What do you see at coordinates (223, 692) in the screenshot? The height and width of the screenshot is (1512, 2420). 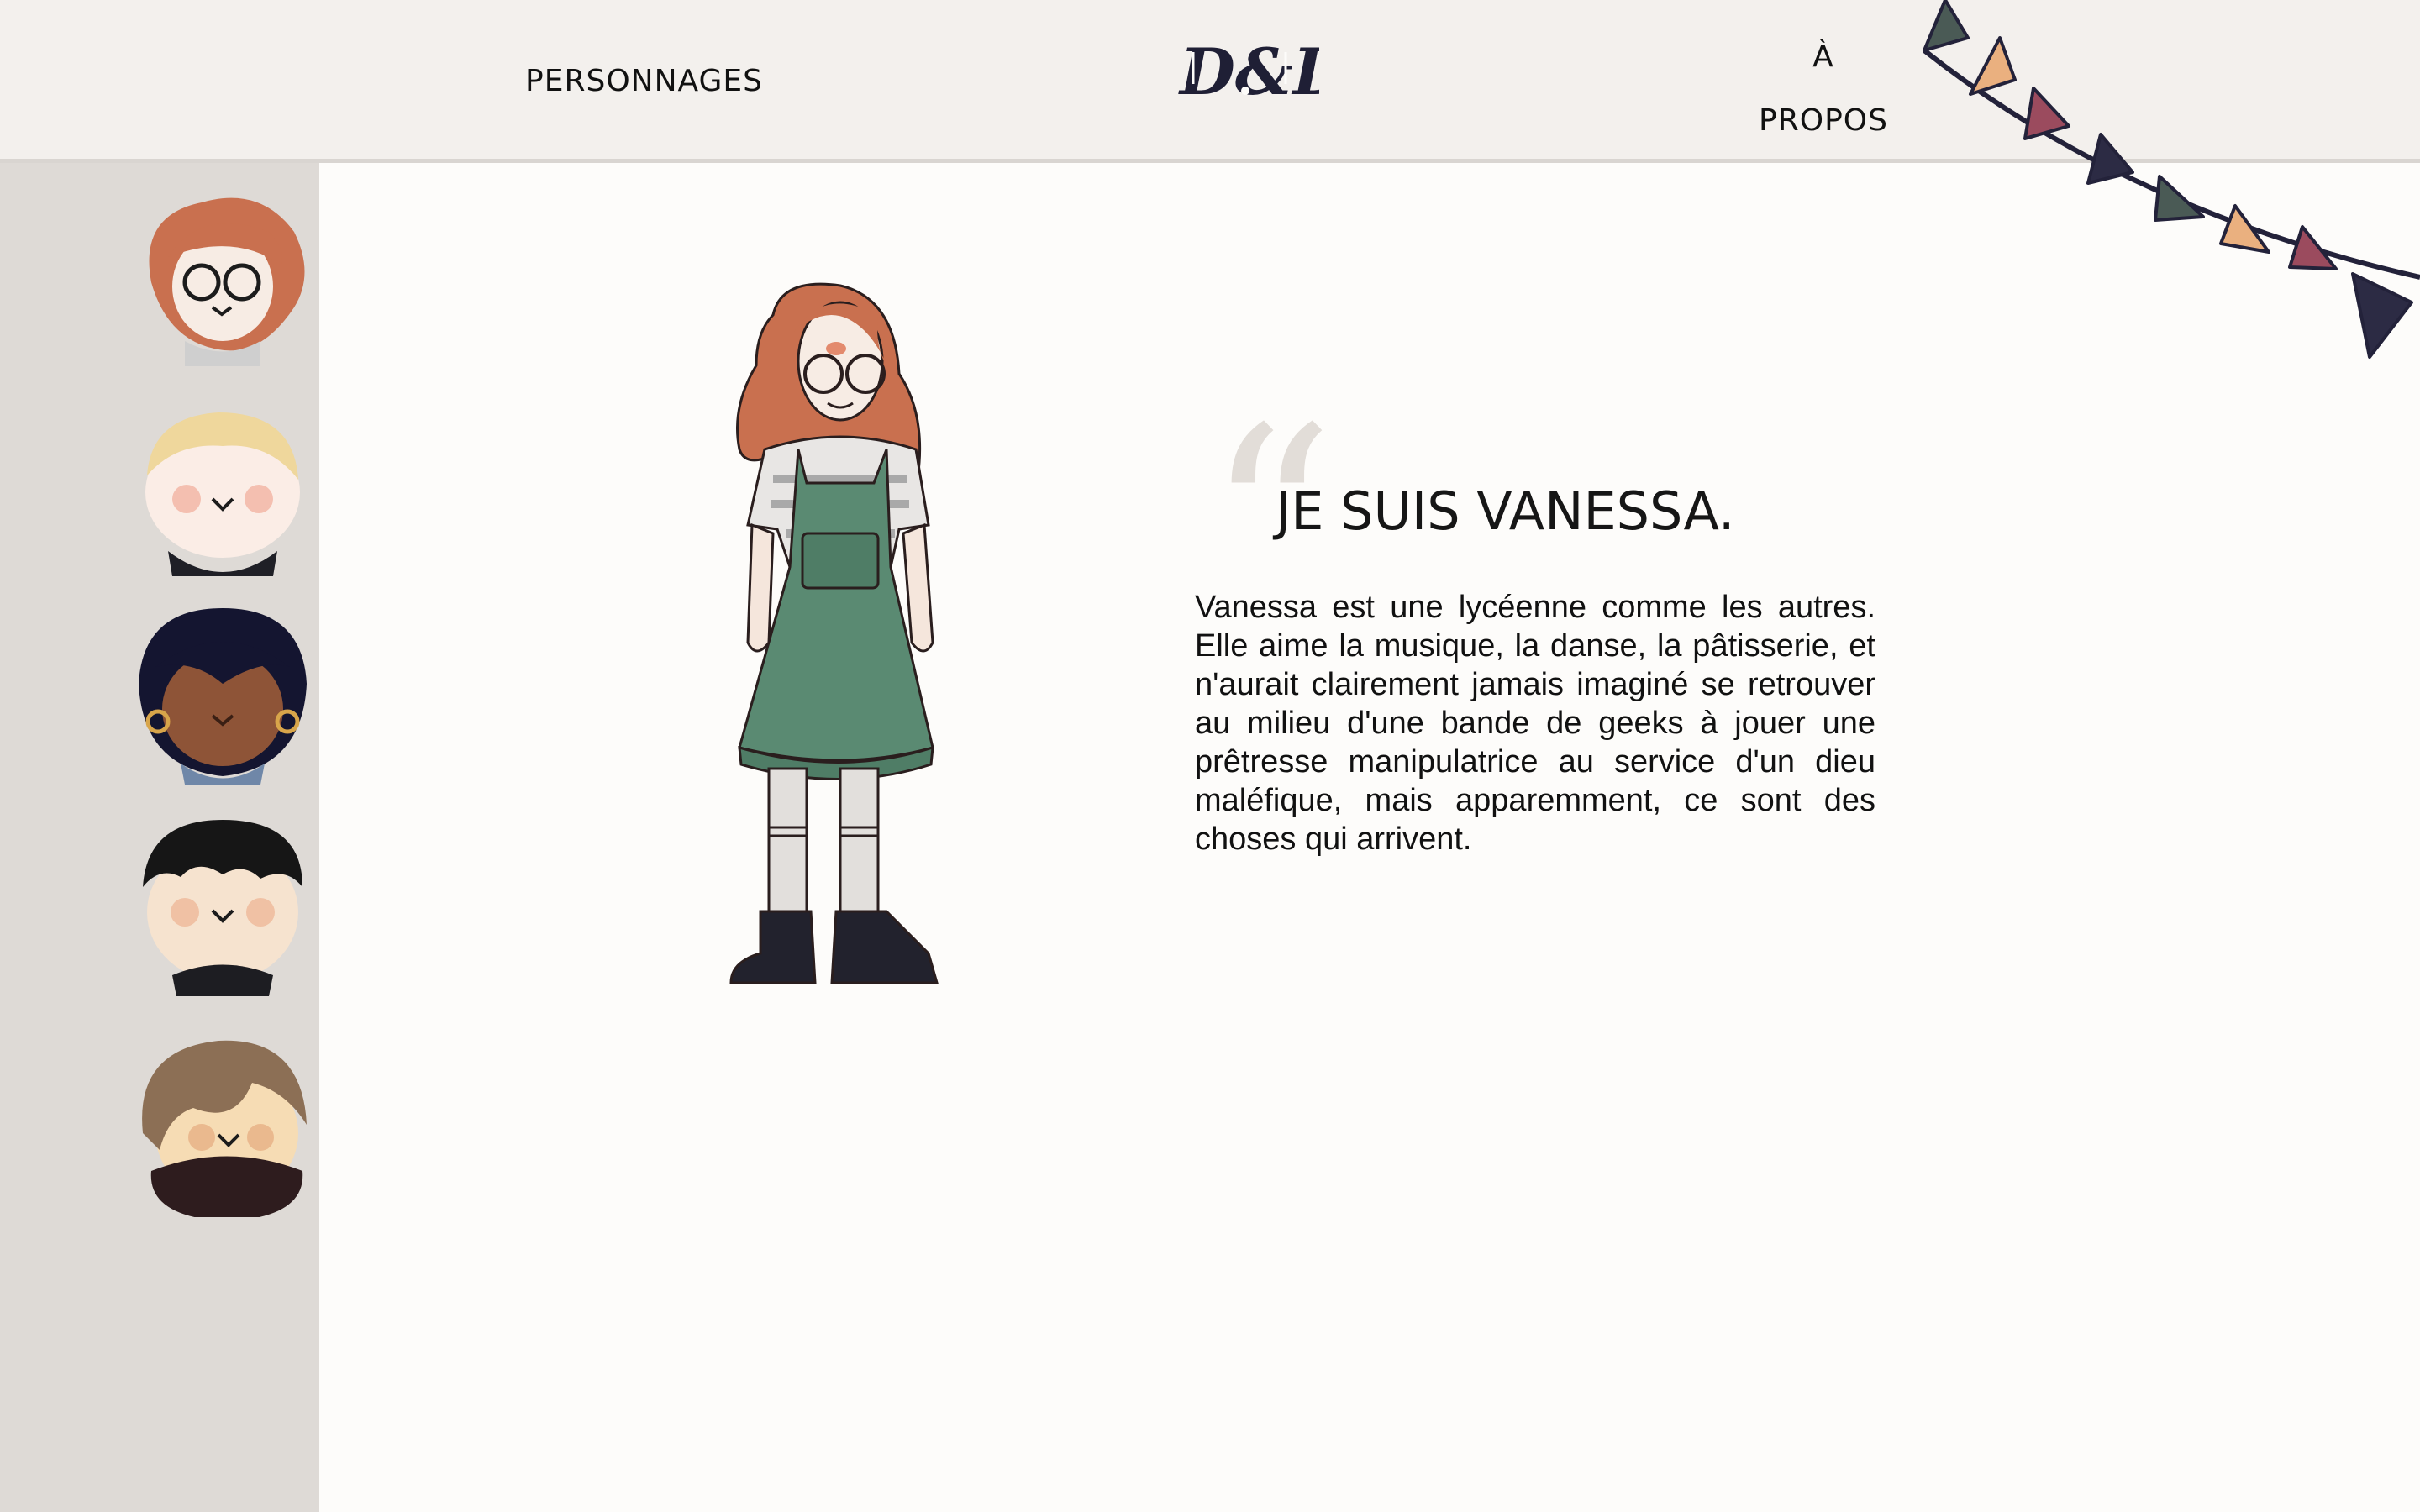 I see `avatar-dark-curly` at bounding box center [223, 692].